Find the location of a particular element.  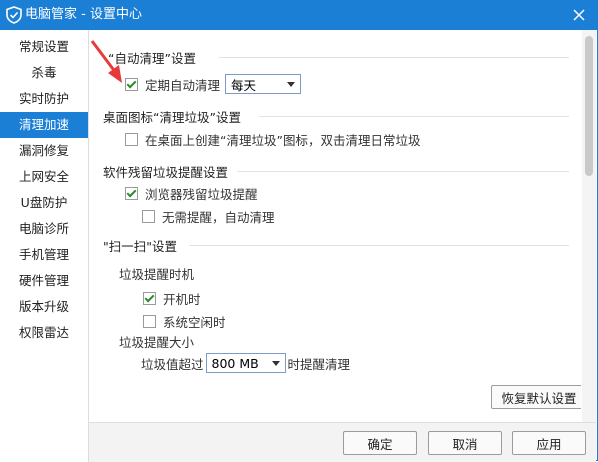

sidebar-item-patch: 漏洞修复 is located at coordinates (44, 151).